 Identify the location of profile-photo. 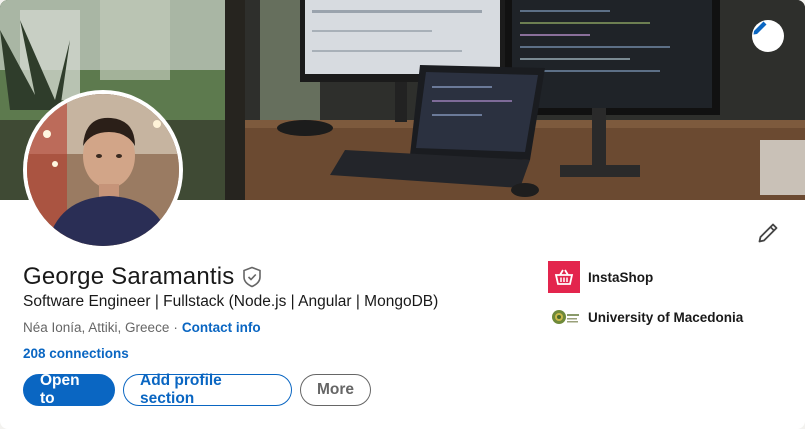
(103, 170).